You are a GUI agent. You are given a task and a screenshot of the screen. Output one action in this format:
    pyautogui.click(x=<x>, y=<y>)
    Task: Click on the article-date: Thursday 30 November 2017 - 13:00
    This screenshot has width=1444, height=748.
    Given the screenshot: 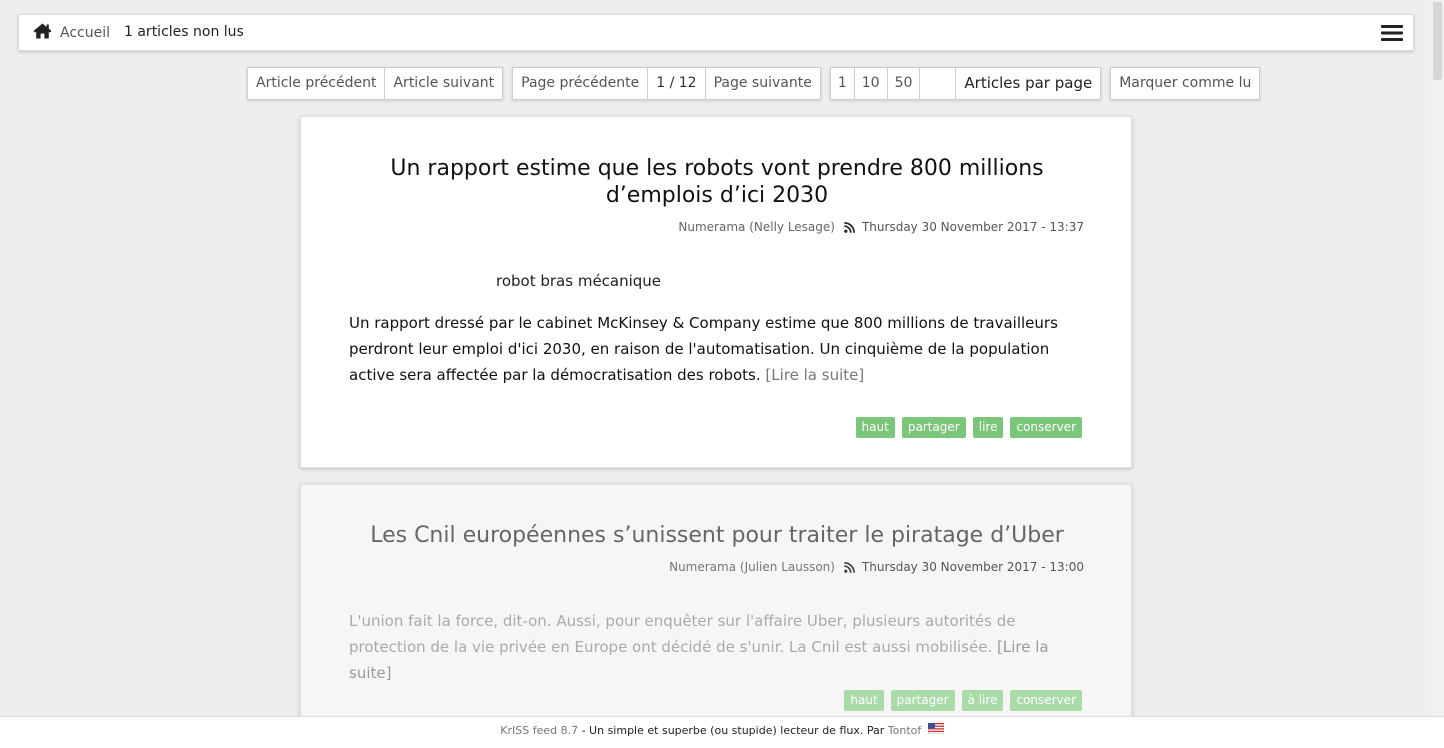 What is the action you would take?
    pyautogui.click(x=972, y=567)
    